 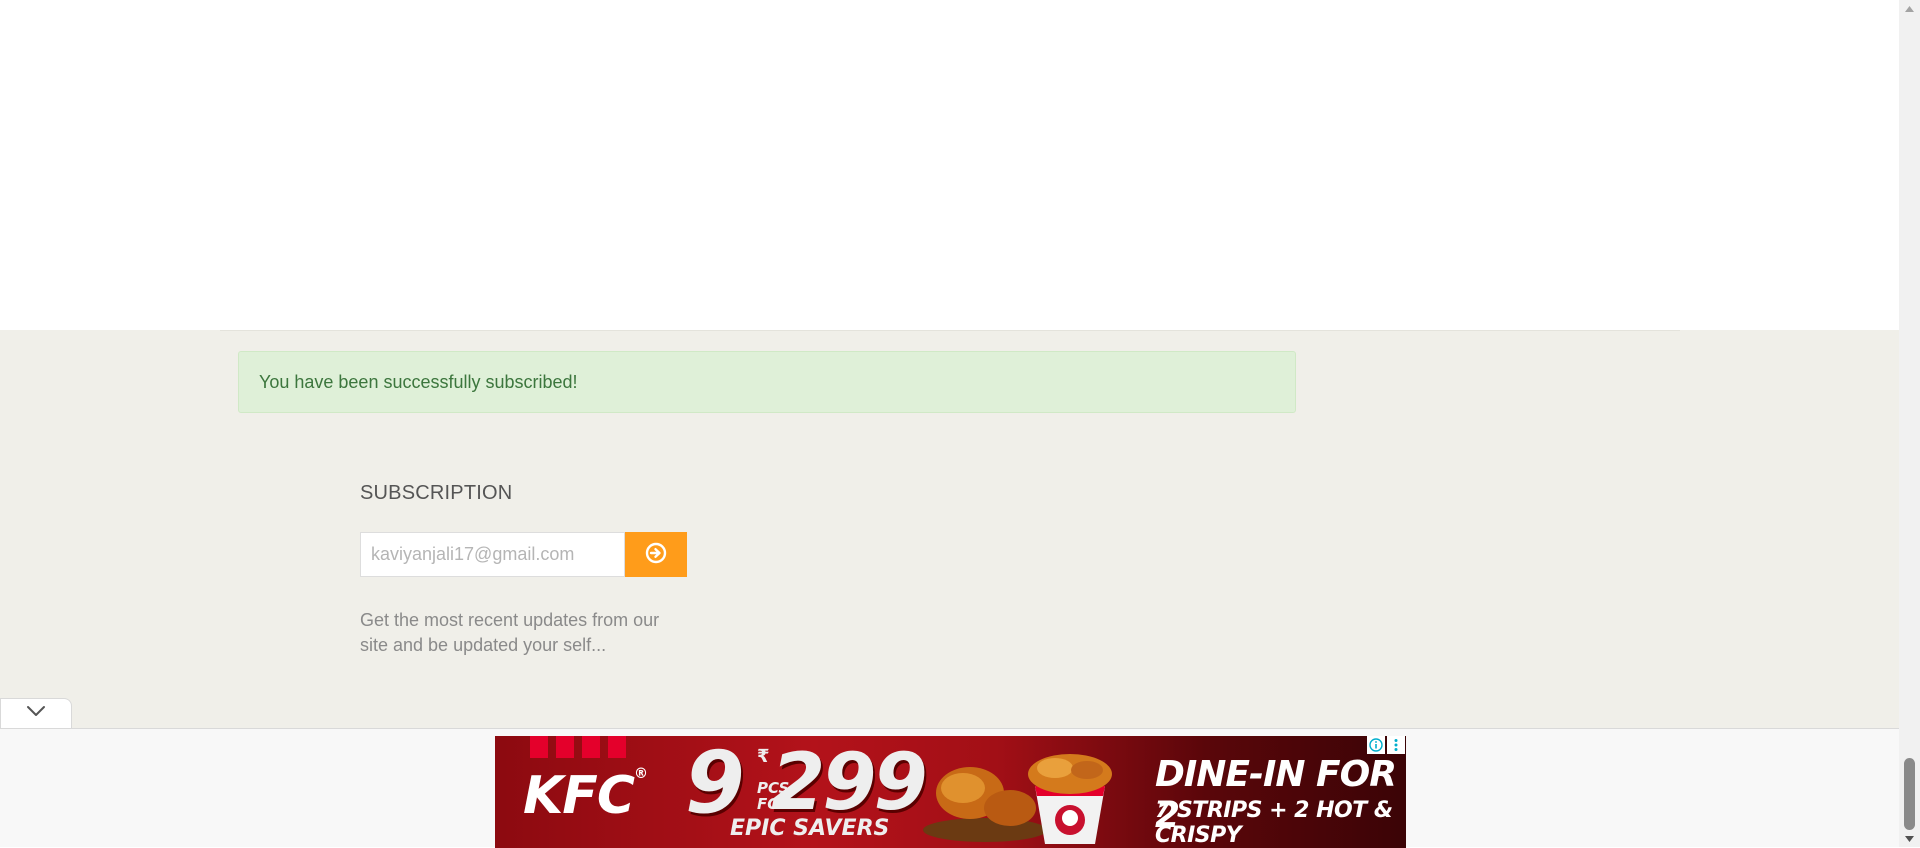 What do you see at coordinates (1909, 838) in the screenshot?
I see `scroll-down-arrow-icon` at bounding box center [1909, 838].